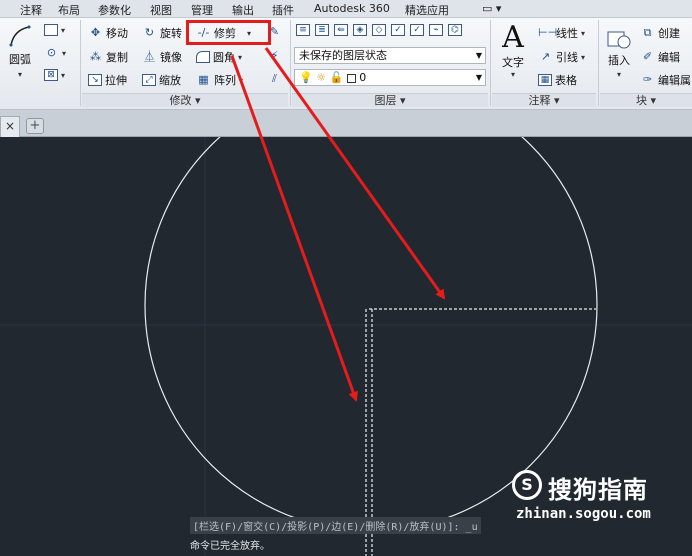 Image resolution: width=692 pixels, height=556 pixels. Describe the element at coordinates (161, 10) in the screenshot. I see `tab-view: 视图` at that location.